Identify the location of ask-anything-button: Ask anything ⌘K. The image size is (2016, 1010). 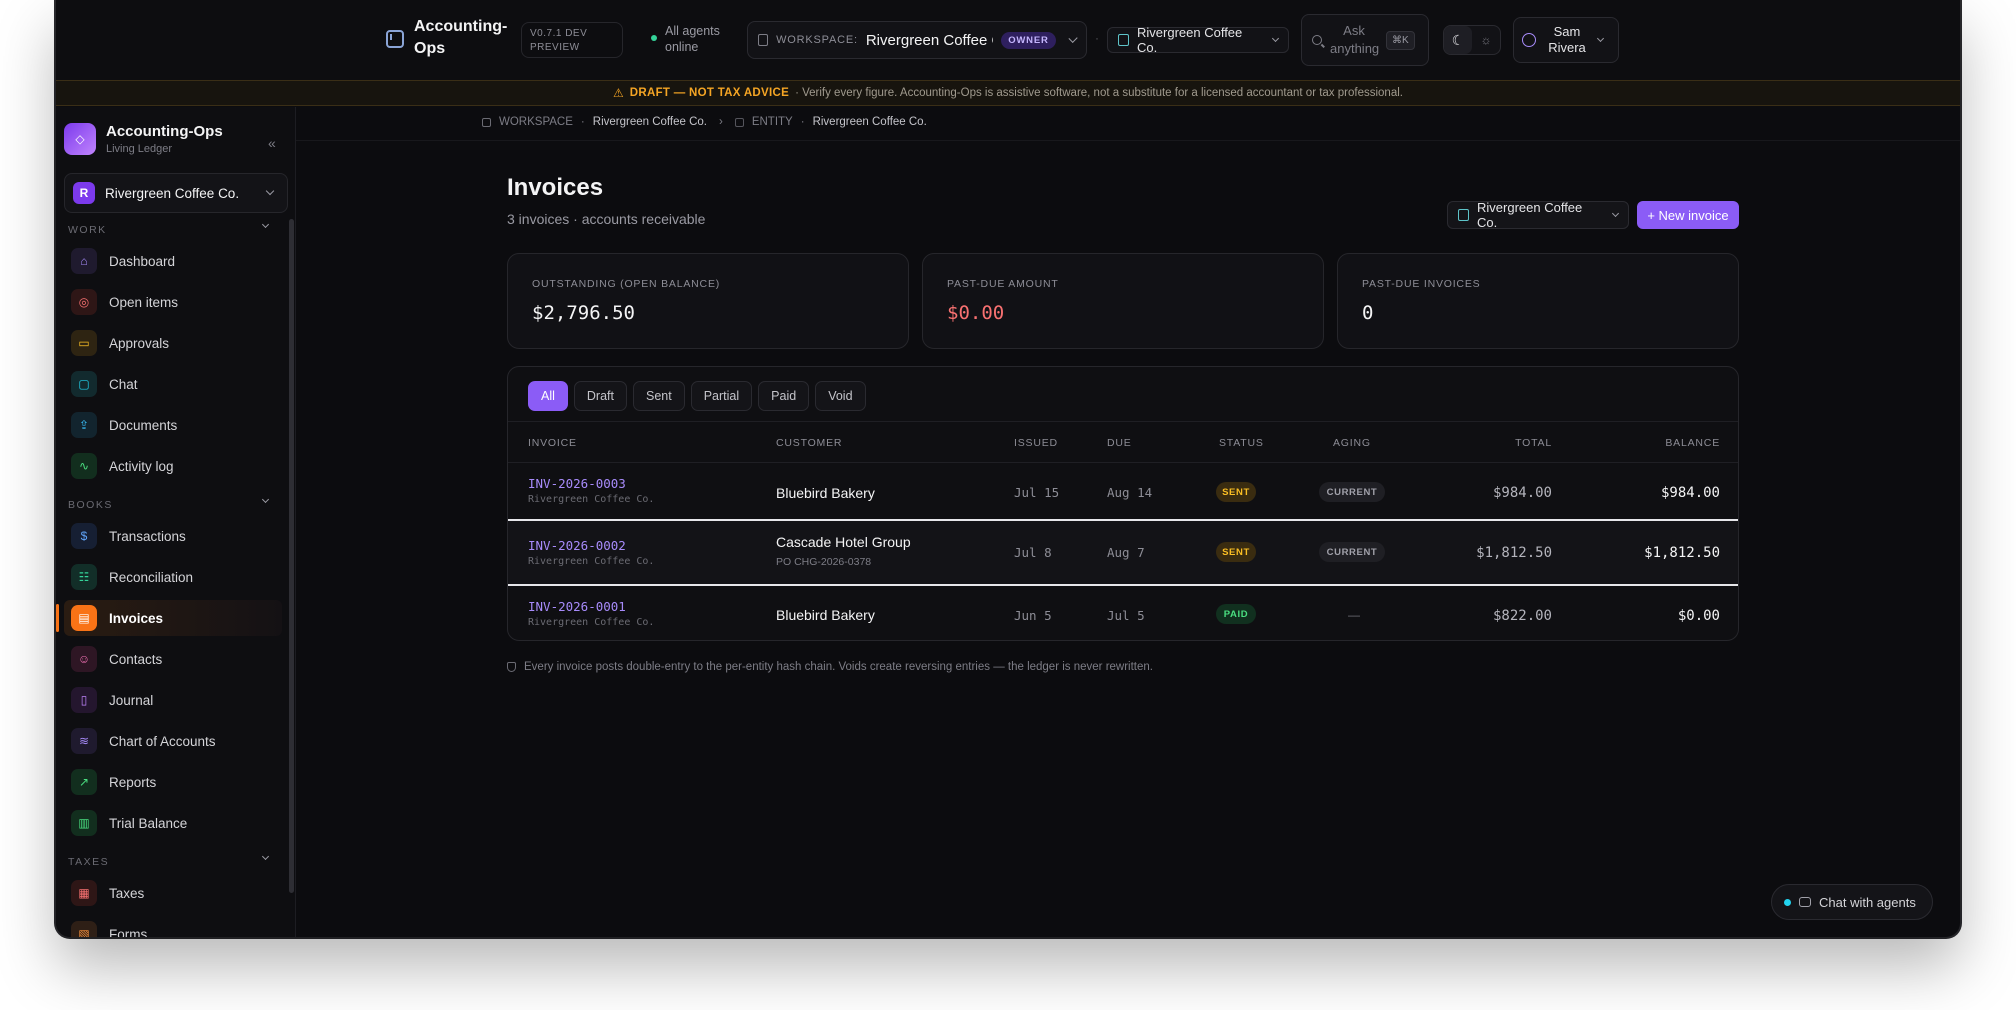
(1365, 40).